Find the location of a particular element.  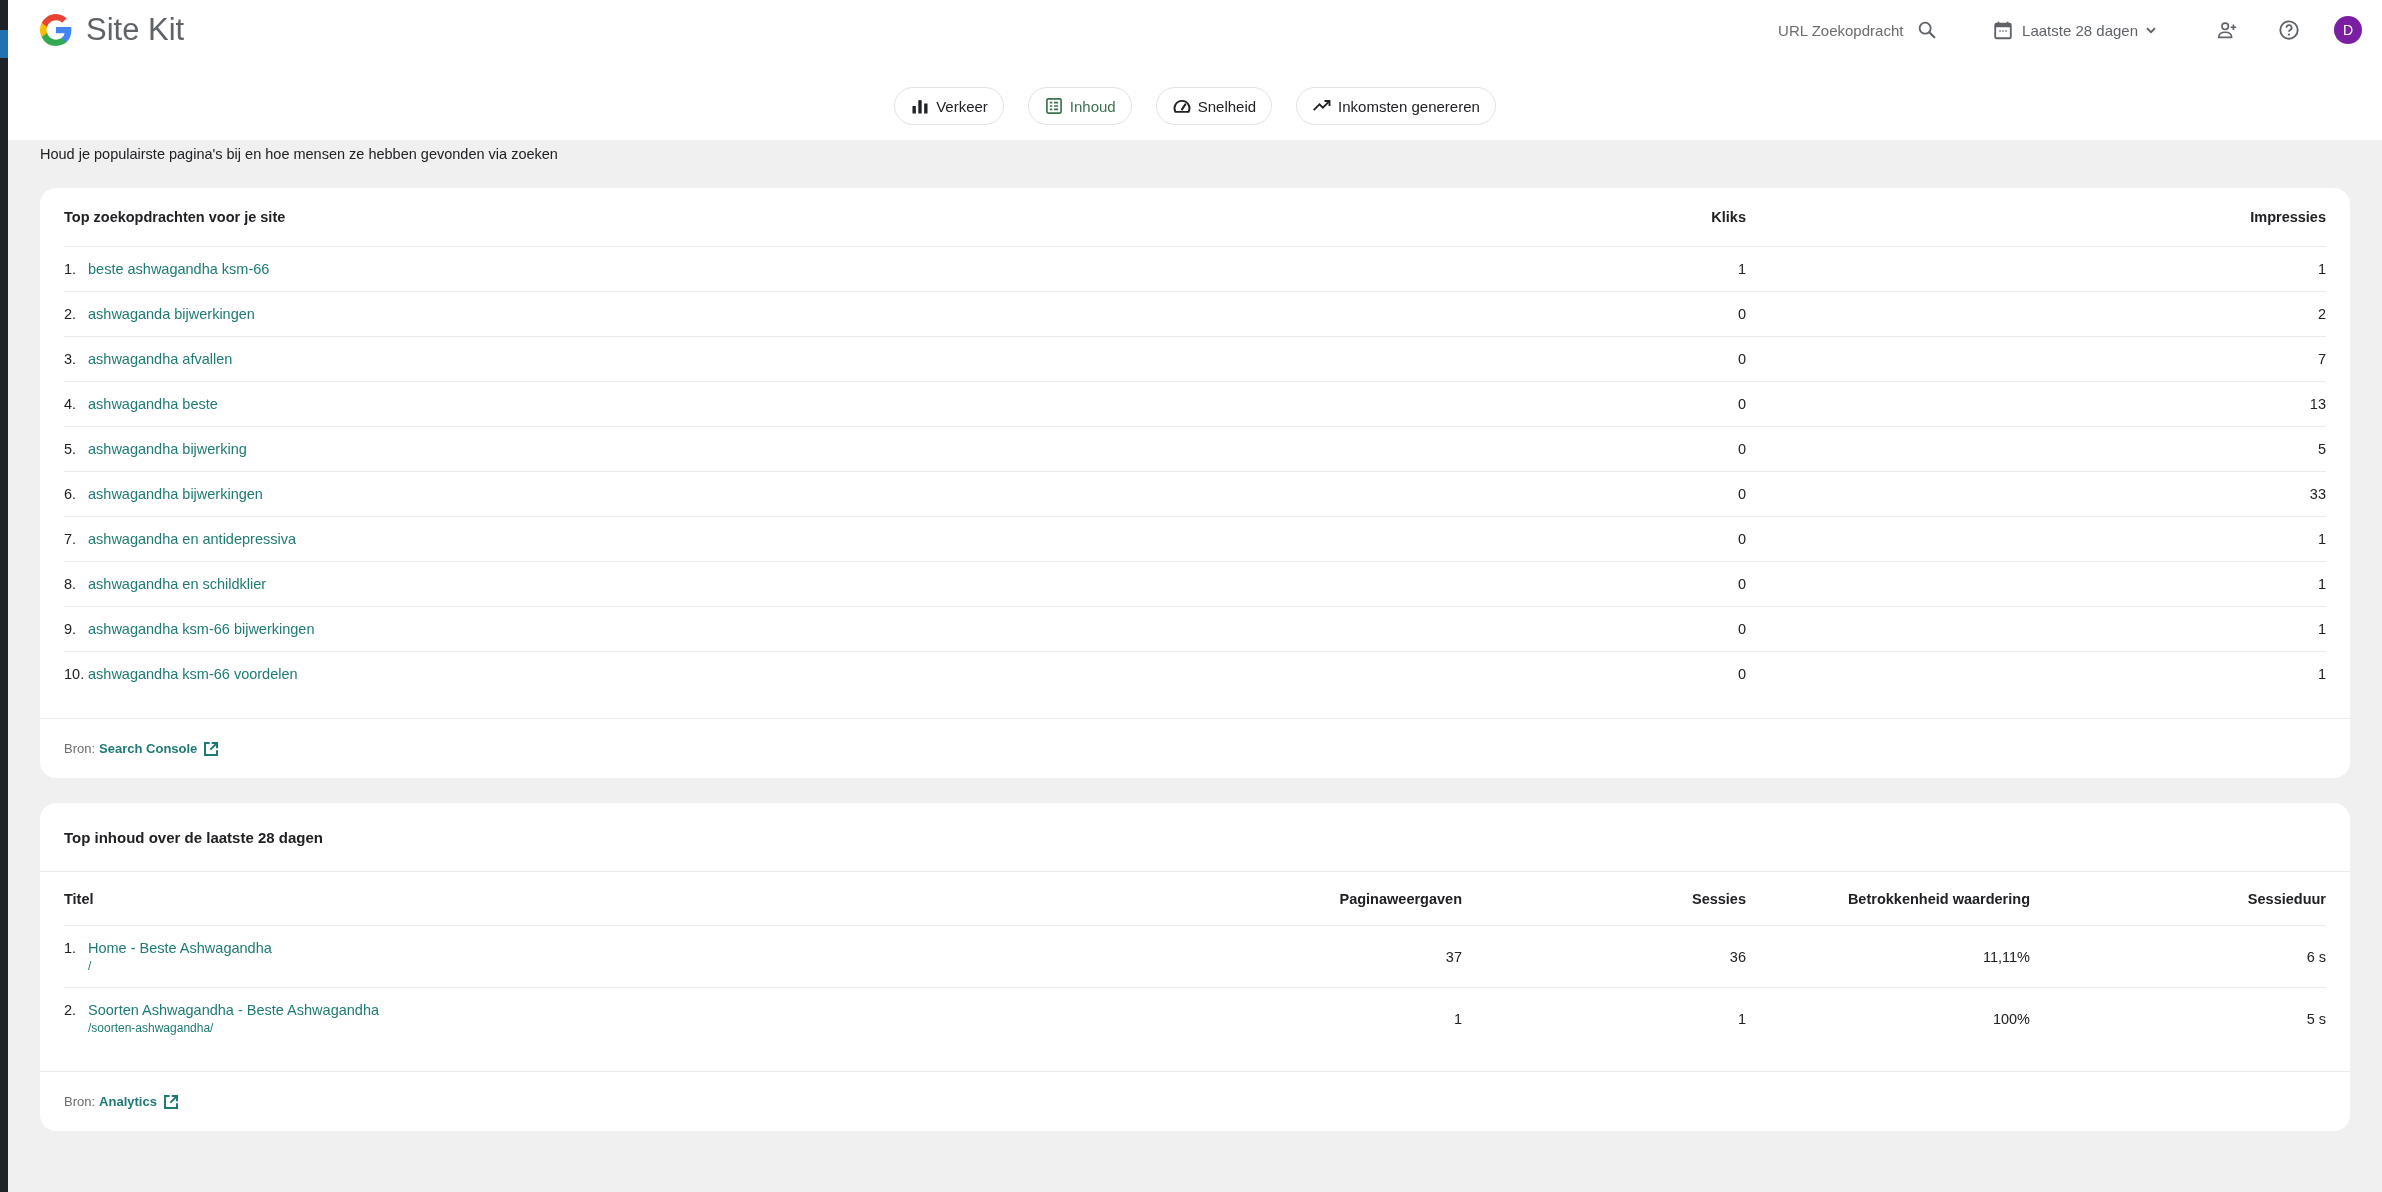

table-cell: 100% is located at coordinates (2011, 1018).